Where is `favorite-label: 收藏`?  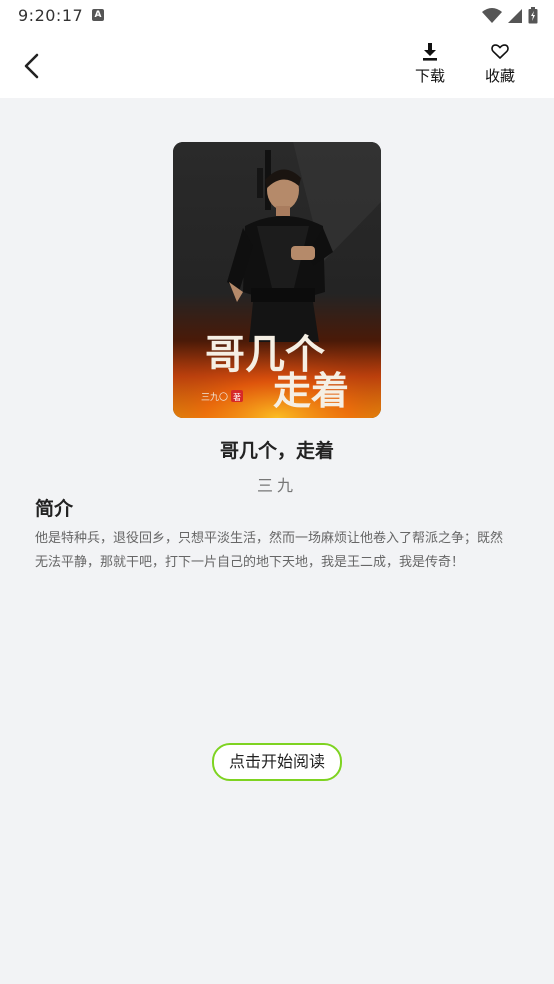 favorite-label: 收藏 is located at coordinates (499, 76).